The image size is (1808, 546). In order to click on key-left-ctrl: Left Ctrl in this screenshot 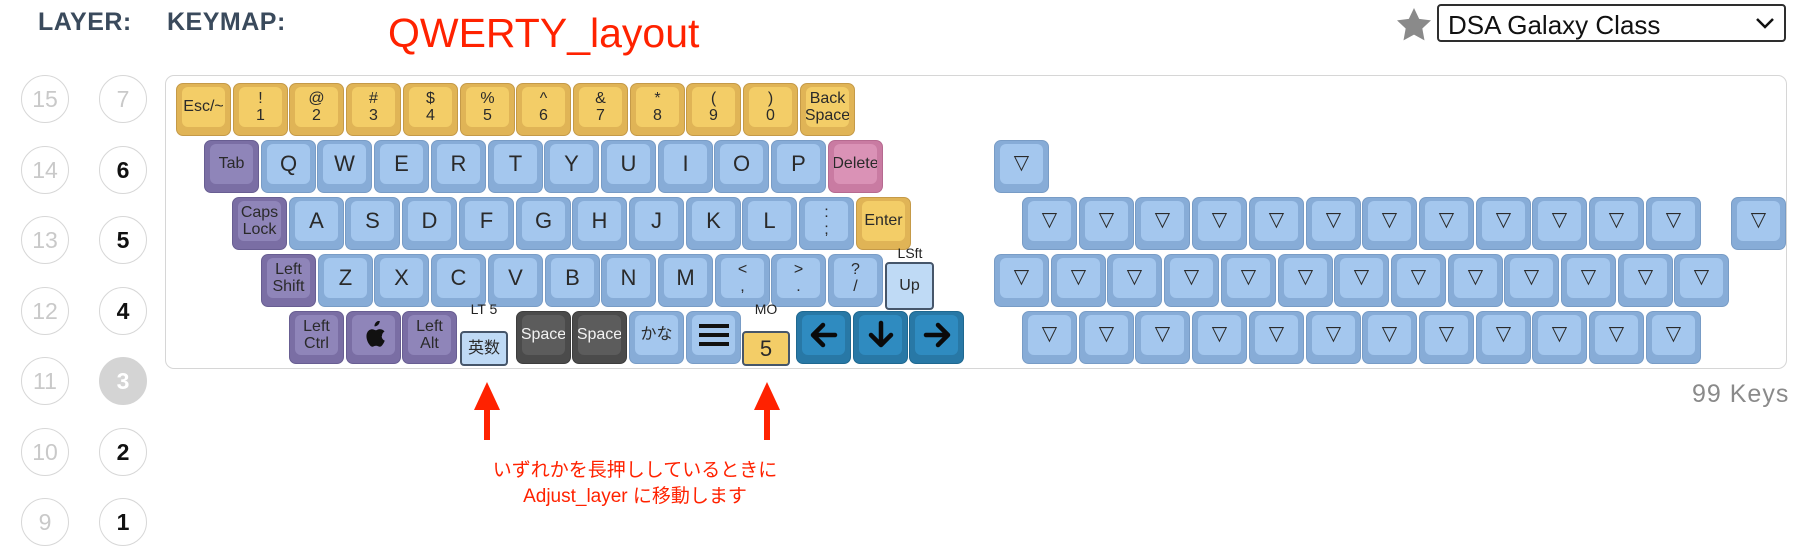, I will do `click(316, 337)`.